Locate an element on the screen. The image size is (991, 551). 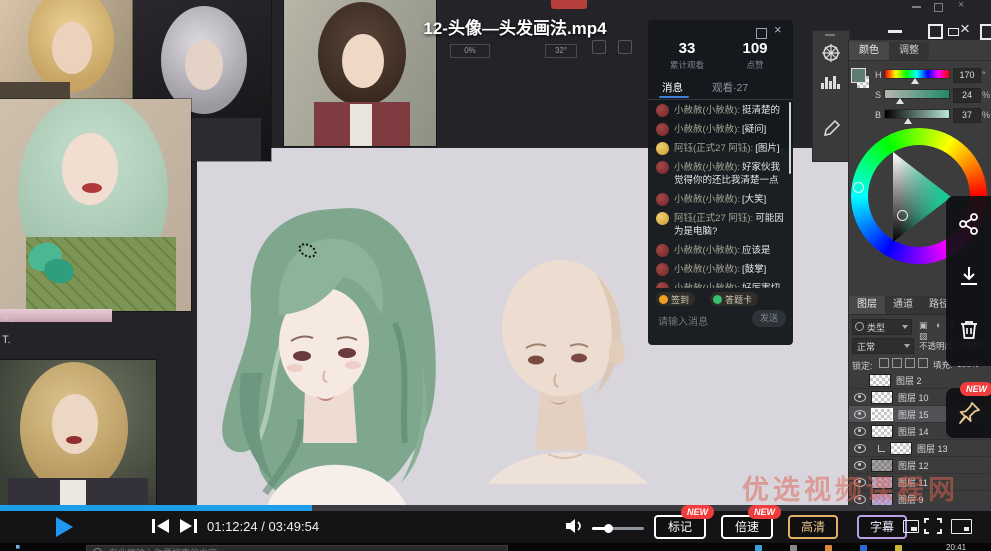
windows-start-icon is located at coordinates (18, 547).